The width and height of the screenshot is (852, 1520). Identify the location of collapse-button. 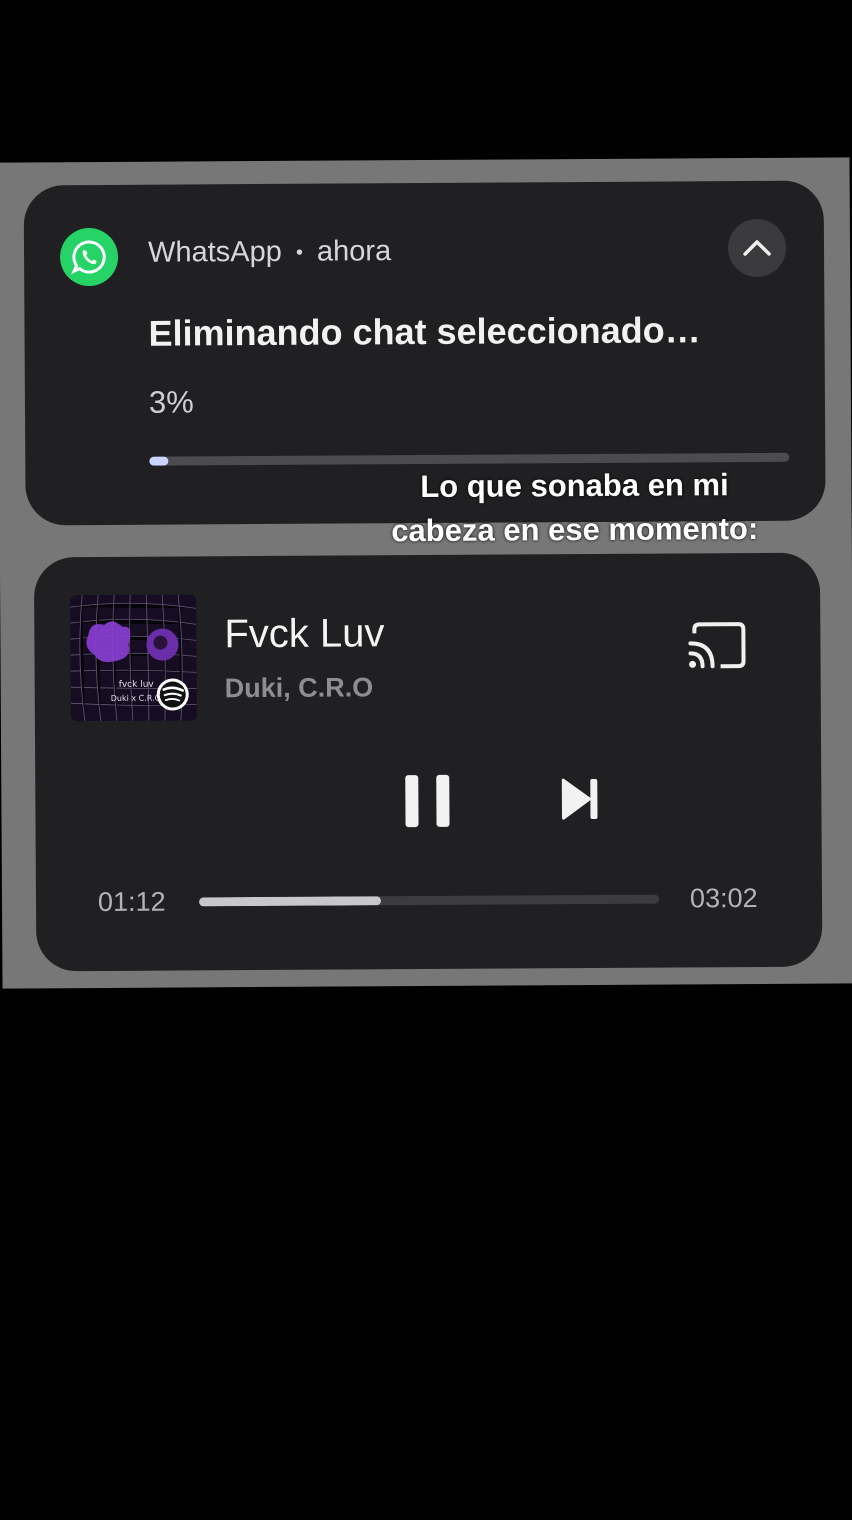
(757, 248).